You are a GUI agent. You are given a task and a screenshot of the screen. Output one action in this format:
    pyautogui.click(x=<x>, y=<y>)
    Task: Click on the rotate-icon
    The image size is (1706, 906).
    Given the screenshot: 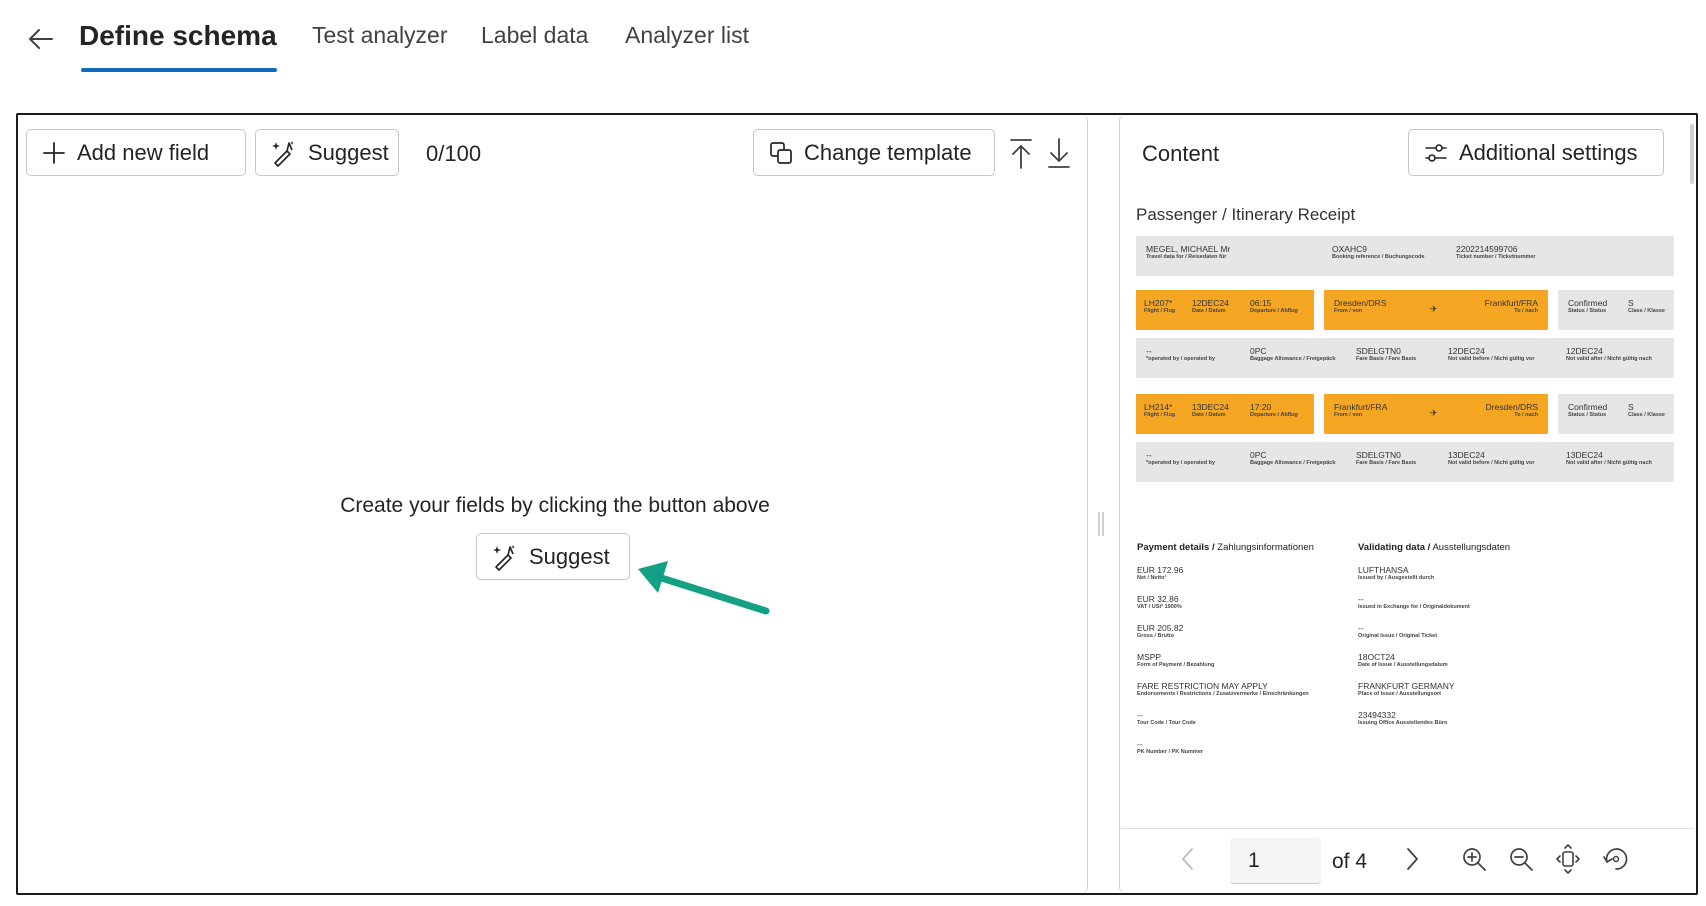 What is the action you would take?
    pyautogui.click(x=1616, y=859)
    